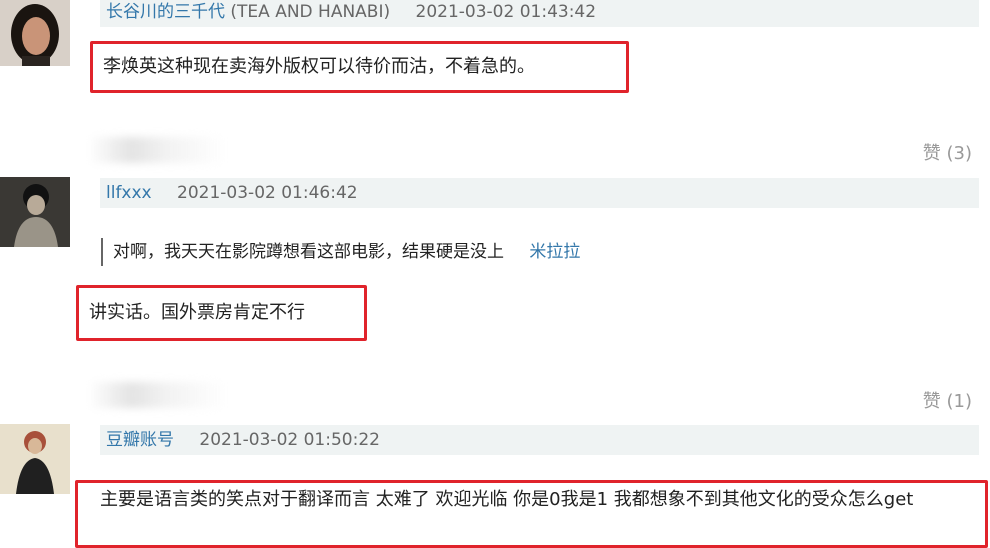  What do you see at coordinates (308, 252) in the screenshot?
I see `quote-text: 对啊，我天天在影院蹲想看这部电影，结果硬是没上` at bounding box center [308, 252].